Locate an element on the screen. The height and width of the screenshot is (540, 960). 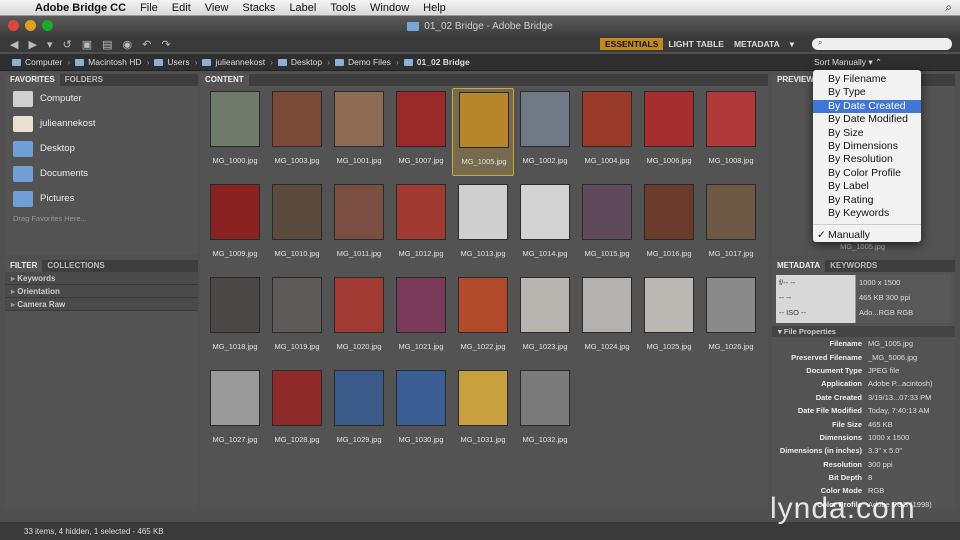
crumb-macintosh-hd: Macintosh HD › is located at coordinates (112, 62).